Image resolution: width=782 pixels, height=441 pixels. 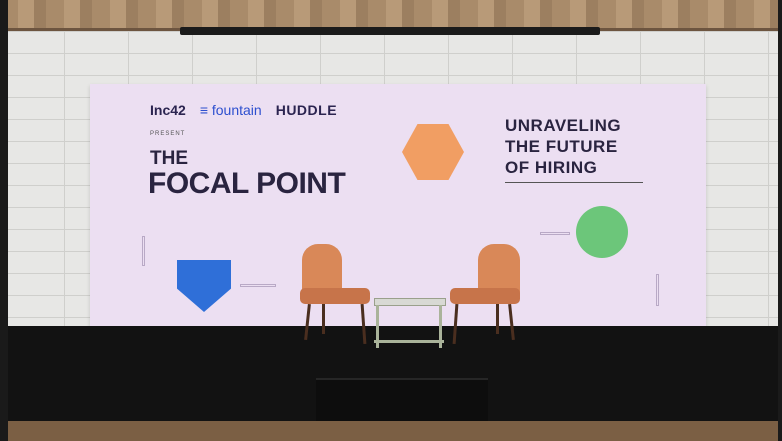 What do you see at coordinates (236, 110) in the screenshot?
I see `fountain-logo-text: fountain` at bounding box center [236, 110].